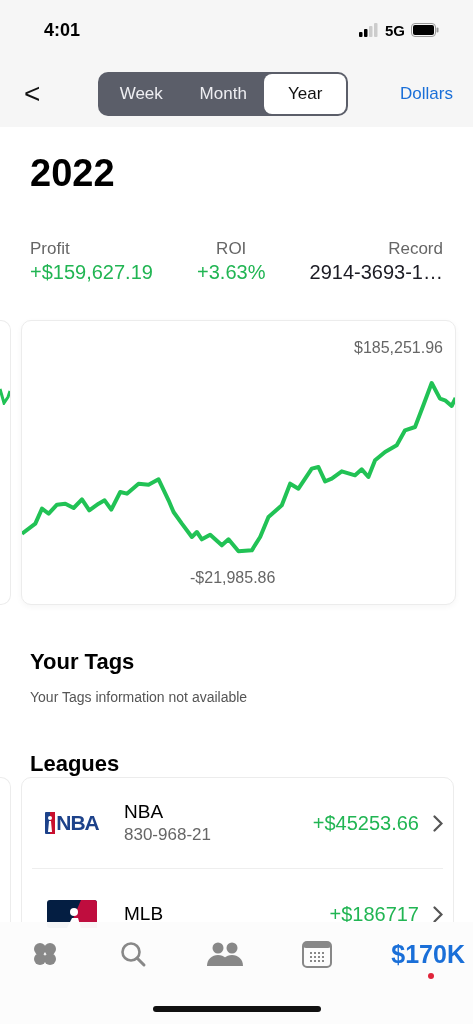 The image size is (473, 1024). Describe the element at coordinates (62, 30) in the screenshot. I see `status-time: 4:01` at that location.